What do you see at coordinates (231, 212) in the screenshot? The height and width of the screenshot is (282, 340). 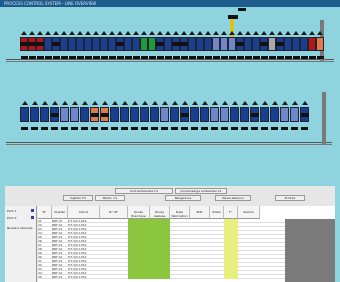 I see `table-header-cell: T°` at bounding box center [231, 212].